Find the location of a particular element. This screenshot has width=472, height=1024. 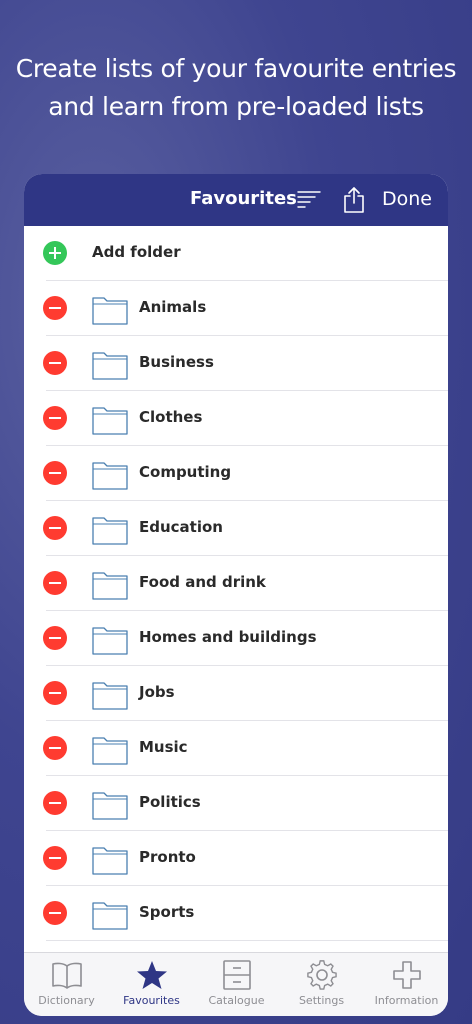

tab-catalogue: Catalogue is located at coordinates (236, 984).